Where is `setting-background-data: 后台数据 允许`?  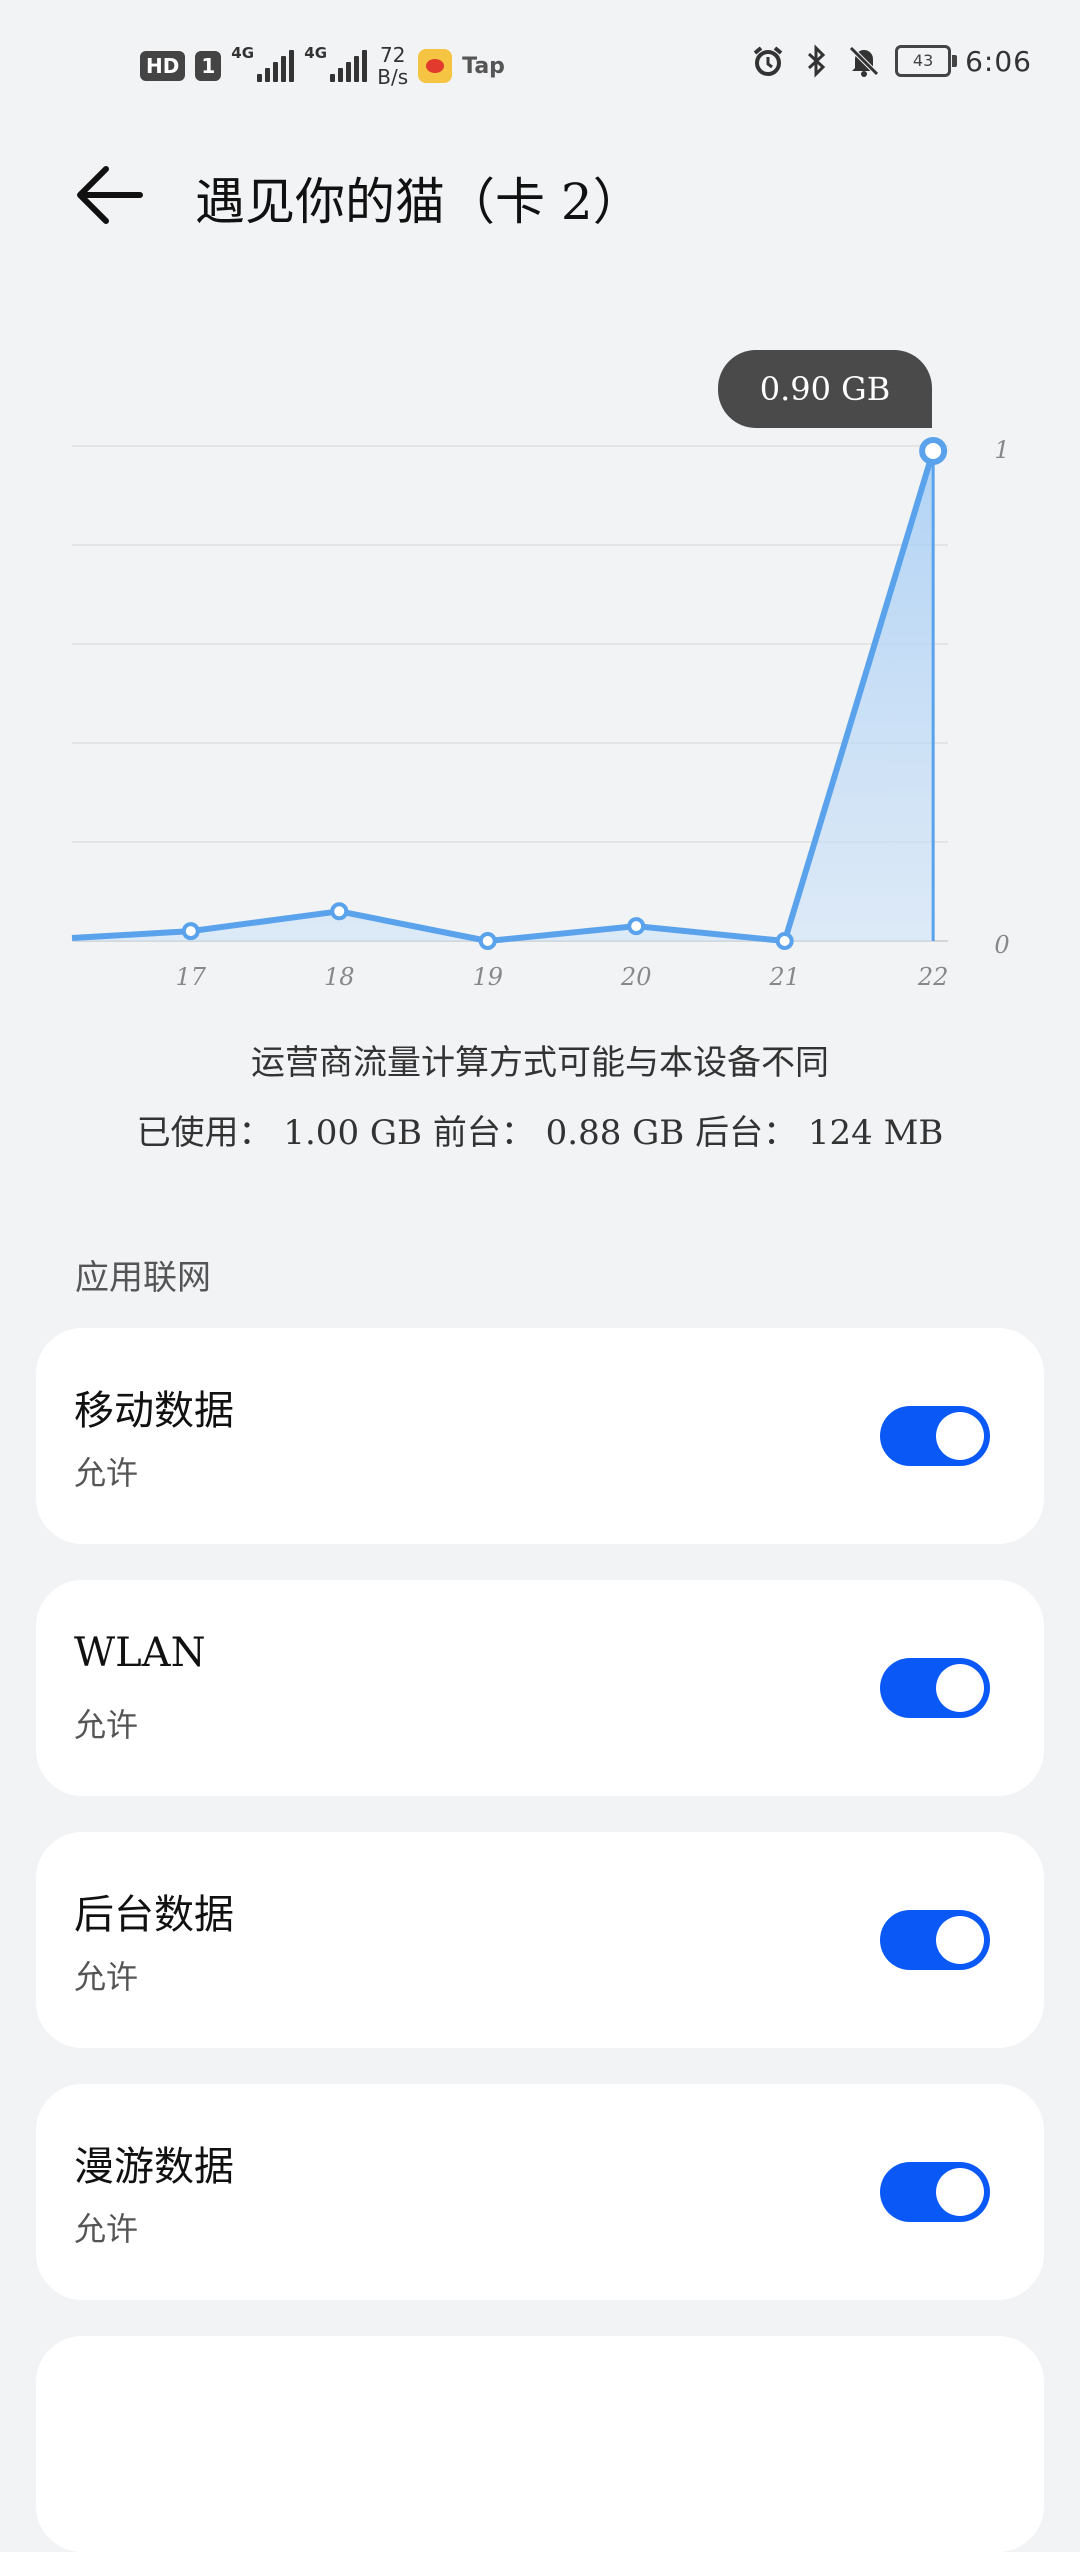
setting-background-data: 后台数据 允许 is located at coordinates (540, 1940).